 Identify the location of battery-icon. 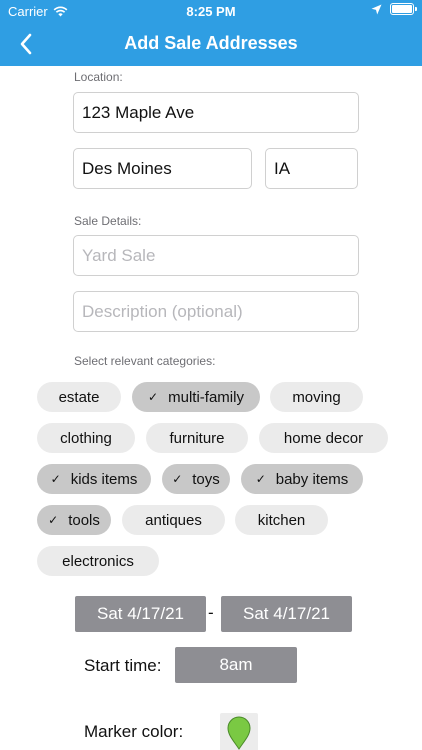
(403, 9).